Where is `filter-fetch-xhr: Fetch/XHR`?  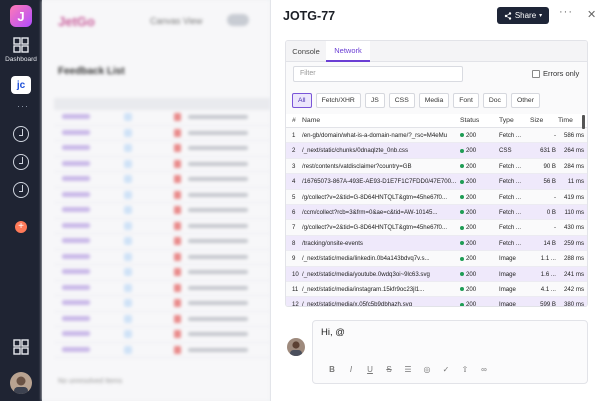 filter-fetch-xhr: Fetch/XHR is located at coordinates (338, 100).